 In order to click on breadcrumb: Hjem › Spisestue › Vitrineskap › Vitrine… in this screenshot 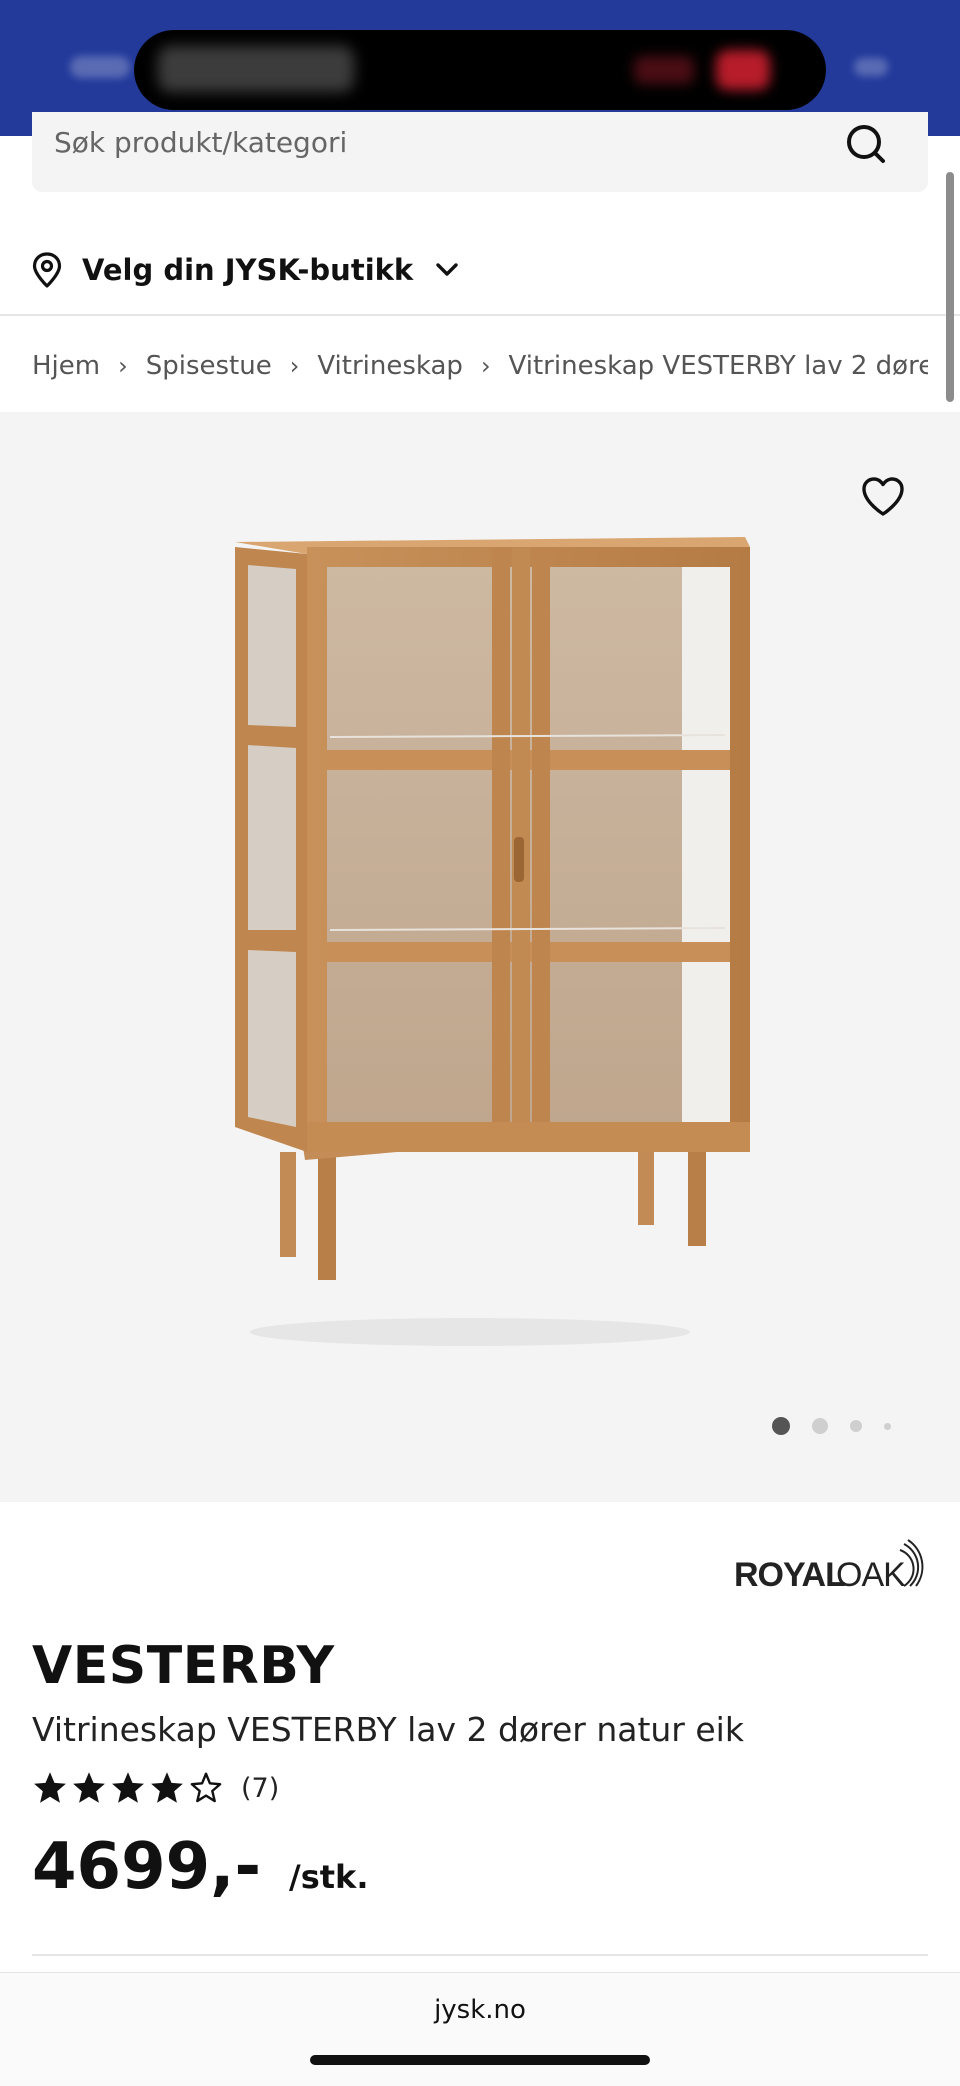, I will do `click(480, 366)`.